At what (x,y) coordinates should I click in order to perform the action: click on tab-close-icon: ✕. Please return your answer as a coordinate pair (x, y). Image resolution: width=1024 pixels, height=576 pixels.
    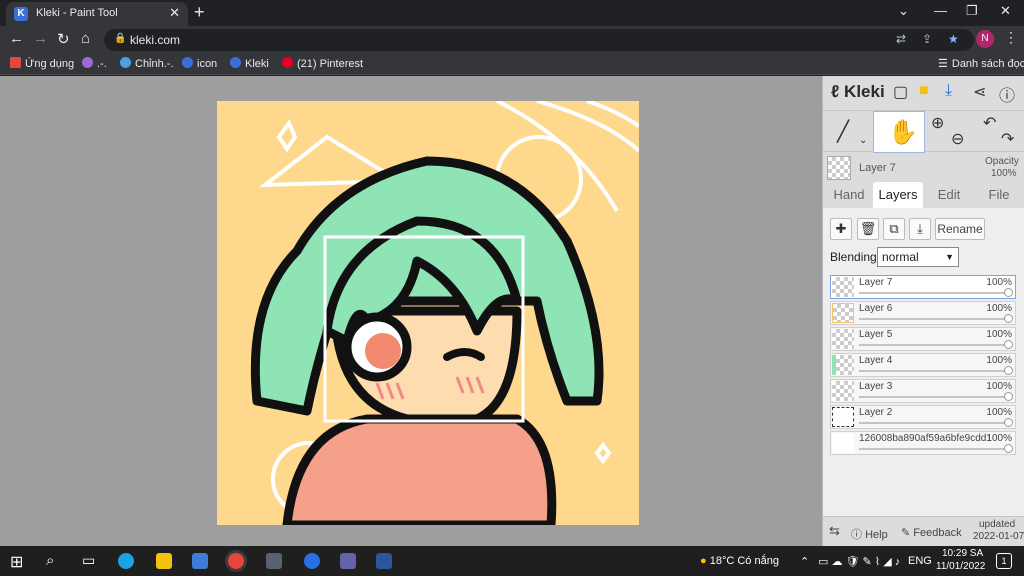
    Looking at the image, I should click on (174, 13).